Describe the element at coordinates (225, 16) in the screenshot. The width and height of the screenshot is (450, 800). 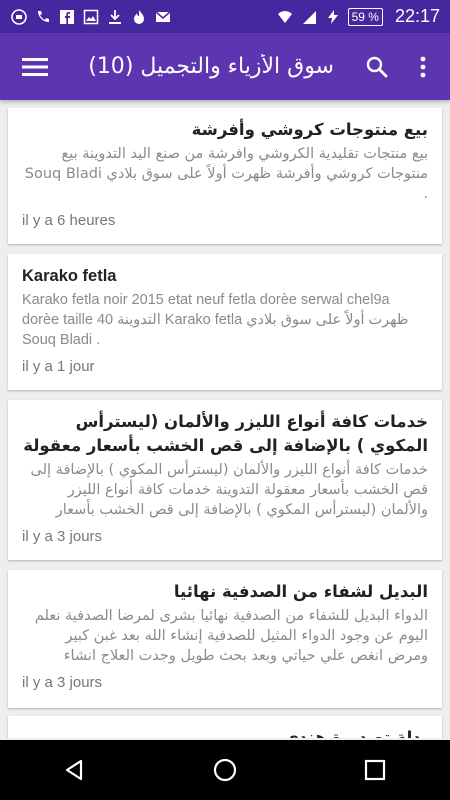
I see `status-bar: 59 % 22:17` at that location.